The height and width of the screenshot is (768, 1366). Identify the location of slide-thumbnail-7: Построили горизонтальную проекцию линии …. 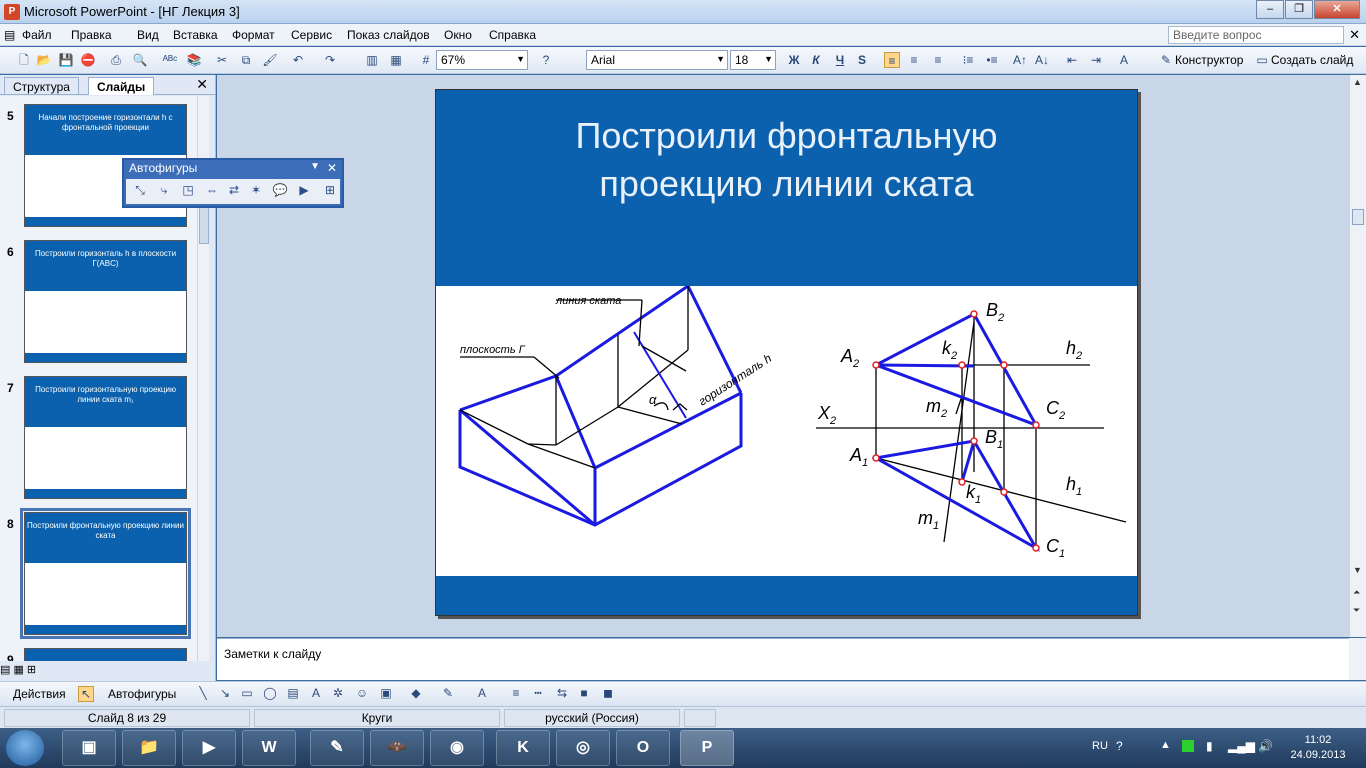
(105, 437).